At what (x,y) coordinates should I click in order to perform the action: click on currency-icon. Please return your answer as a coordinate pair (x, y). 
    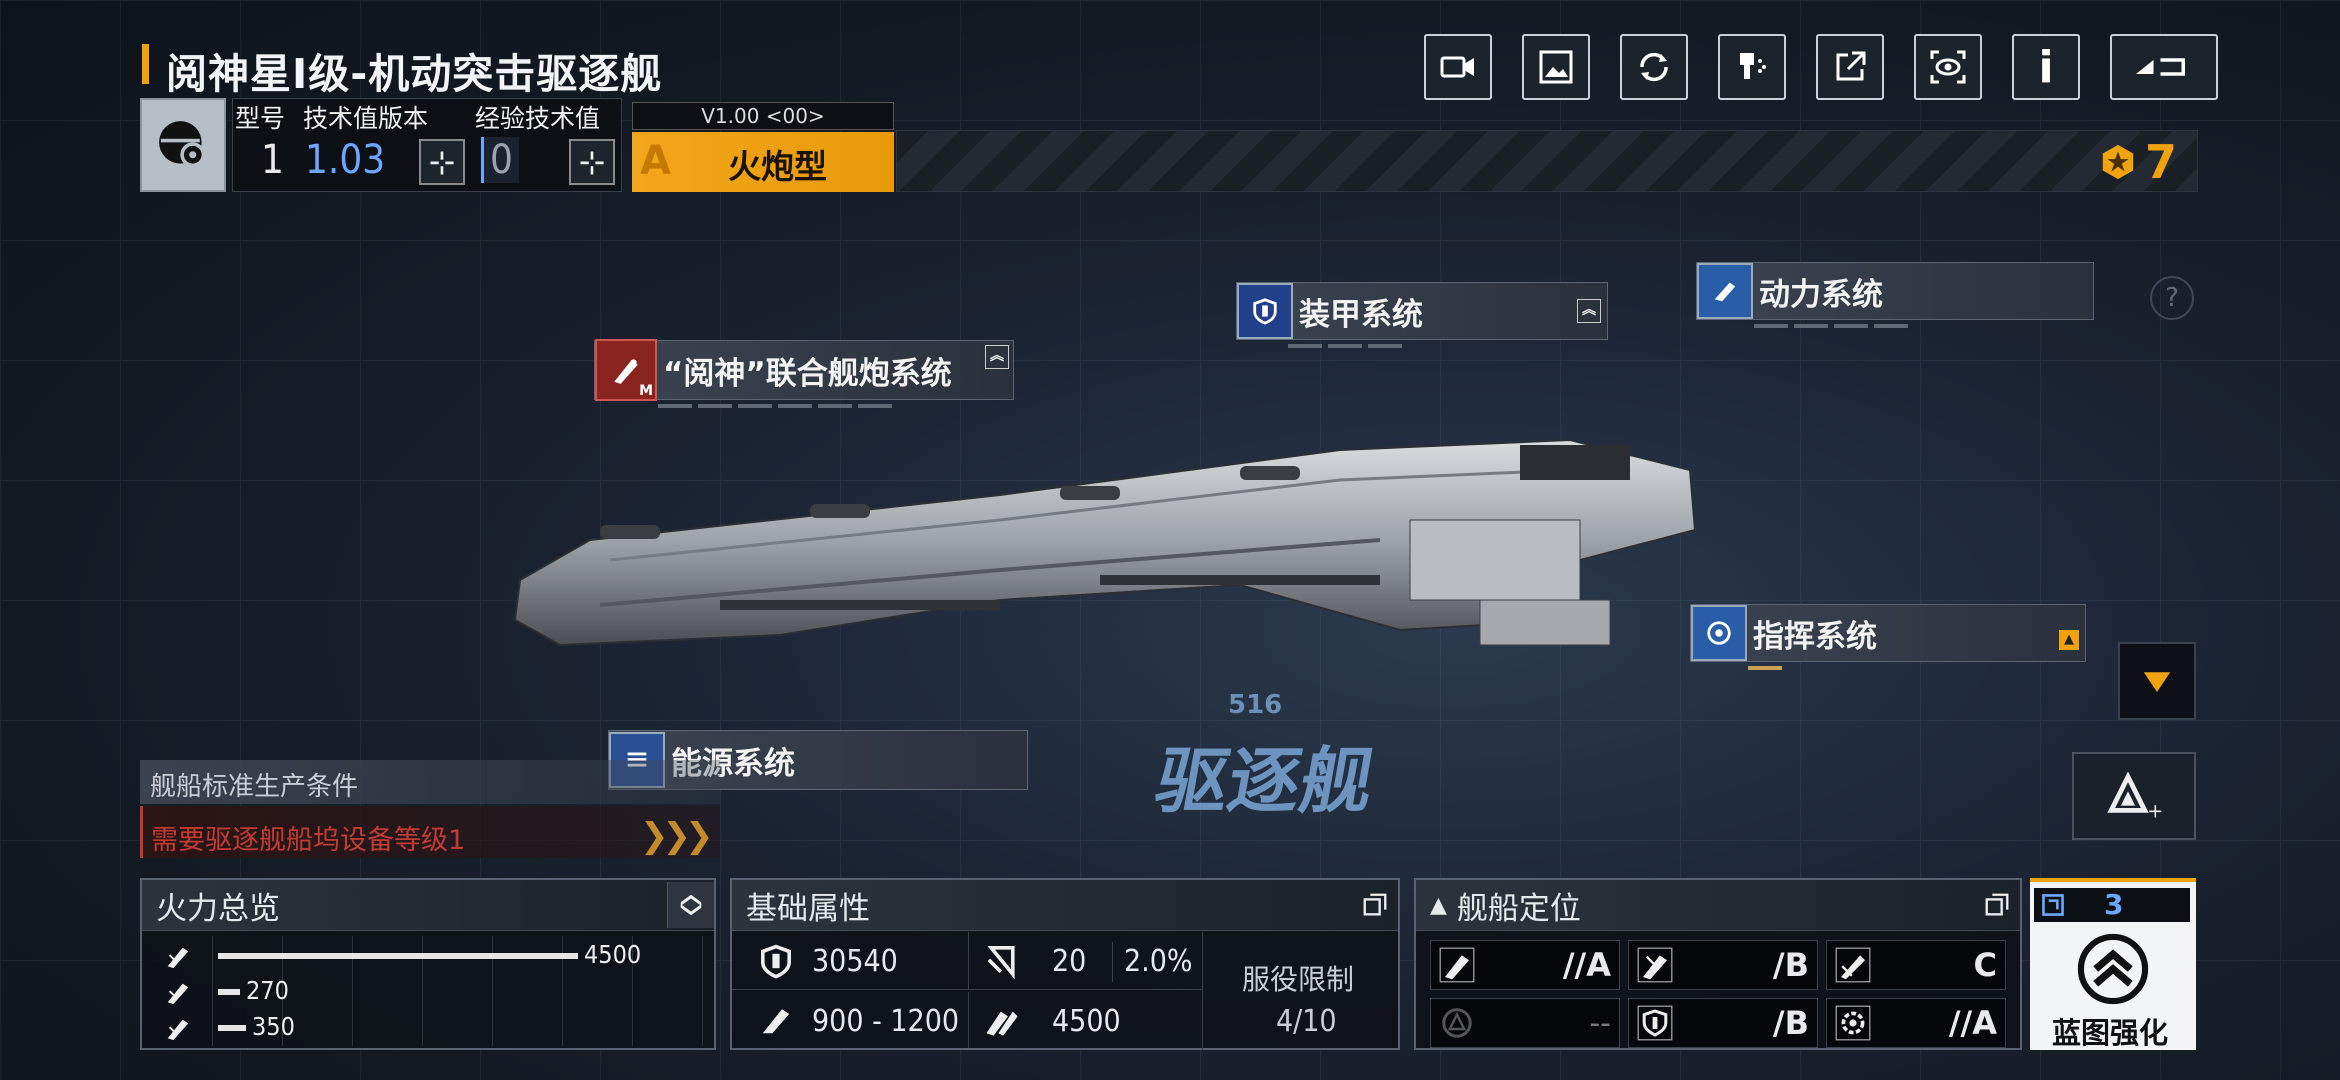
    Looking at the image, I should click on (2118, 162).